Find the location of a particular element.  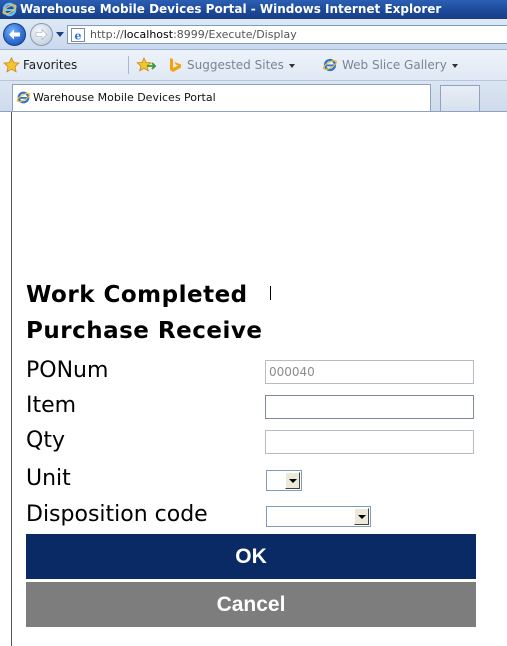

svg-text: e is located at coordinates (78, 36).